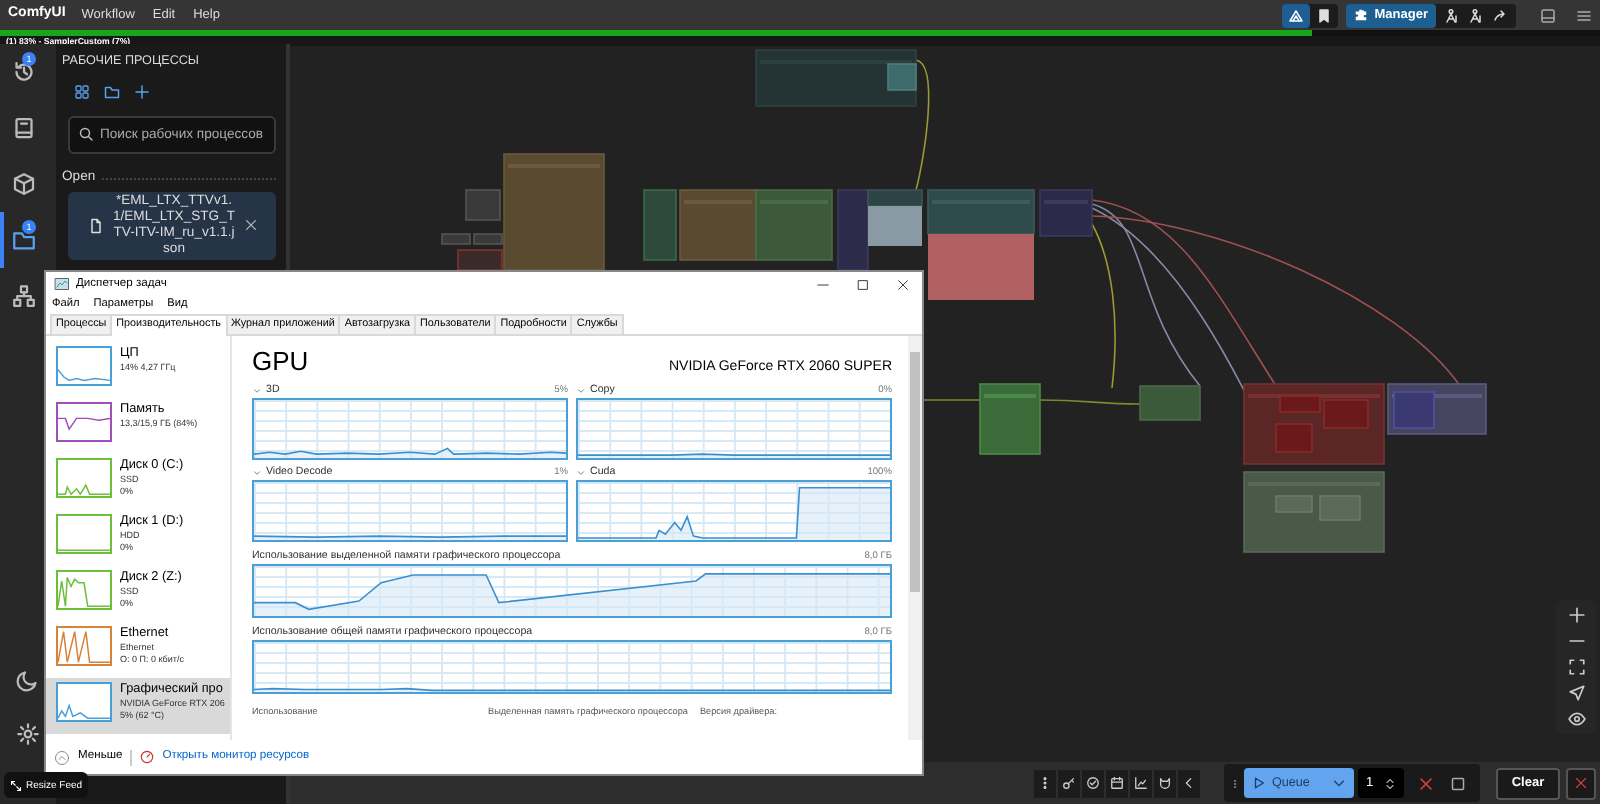 Image resolution: width=1600 pixels, height=804 pixels. I want to click on file-icon, so click(96, 225).